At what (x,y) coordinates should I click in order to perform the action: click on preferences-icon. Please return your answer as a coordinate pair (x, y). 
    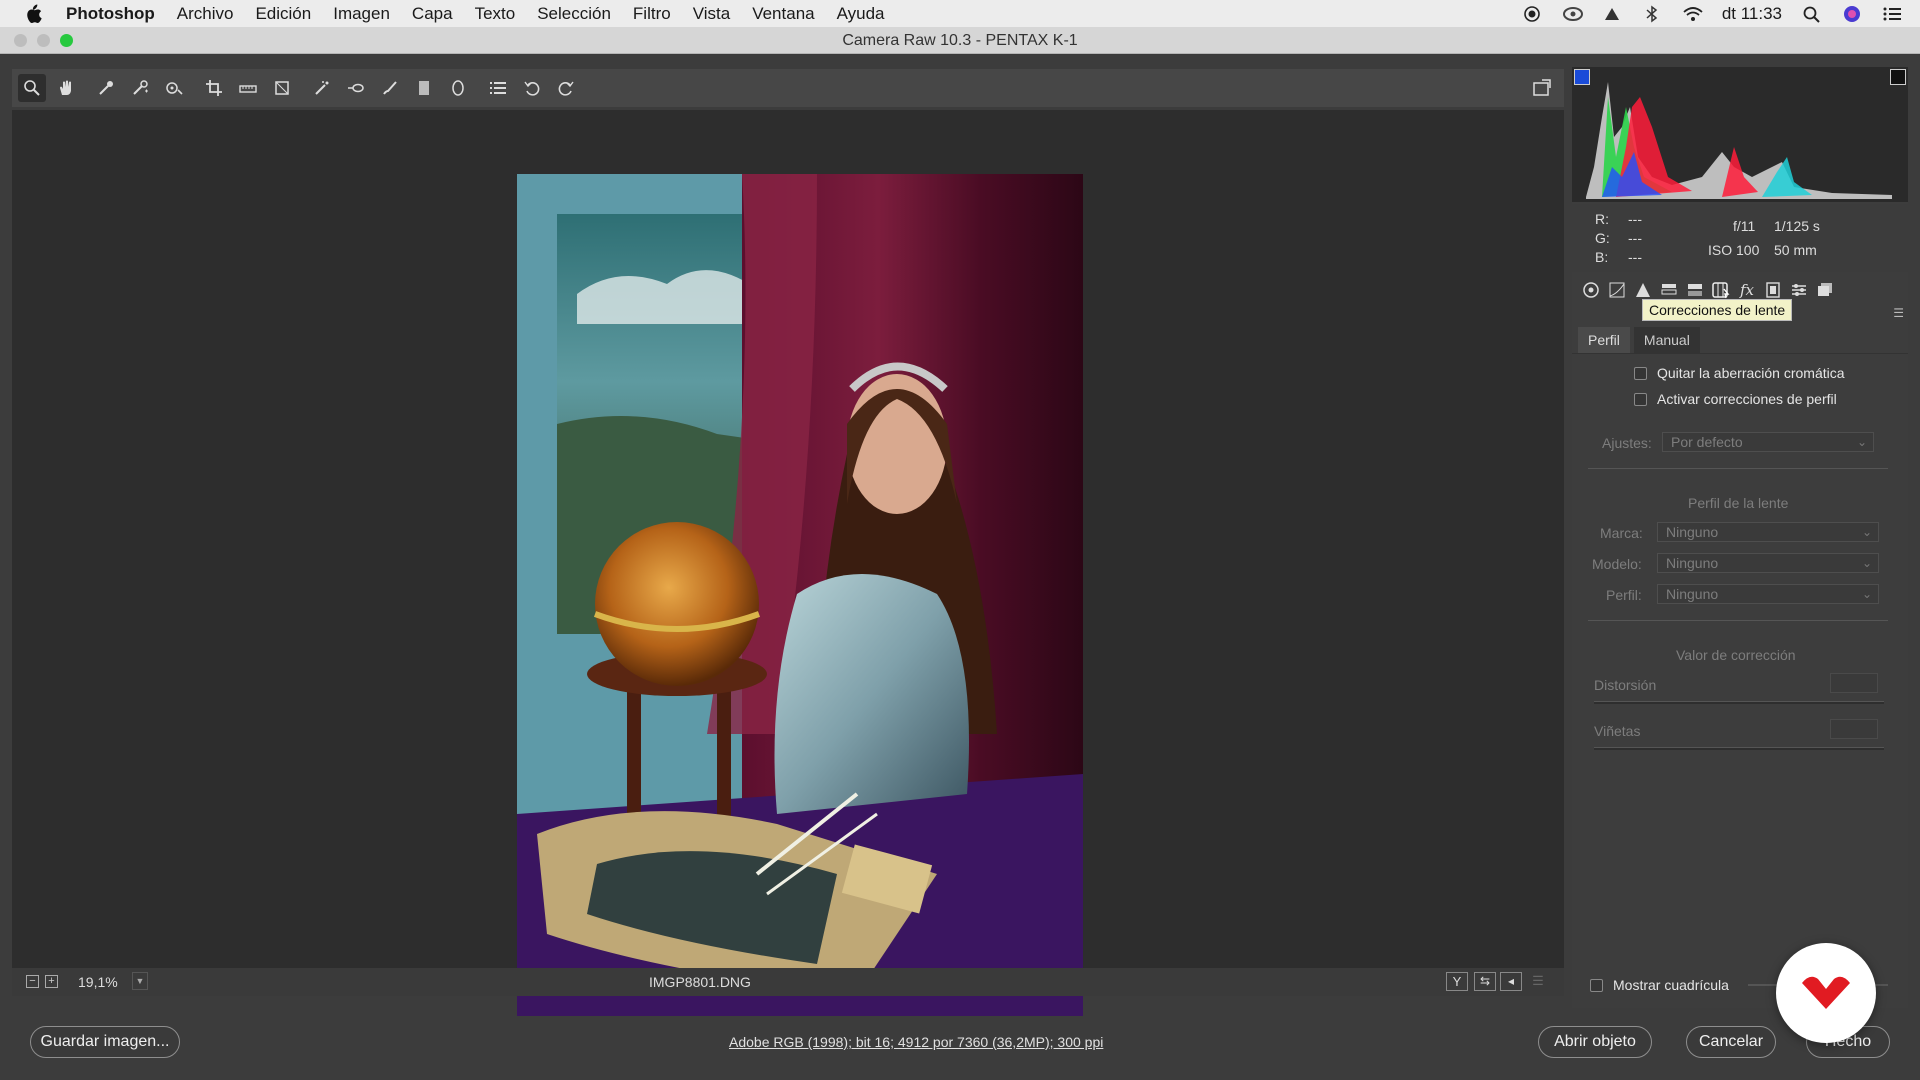
    Looking at the image, I should click on (498, 88).